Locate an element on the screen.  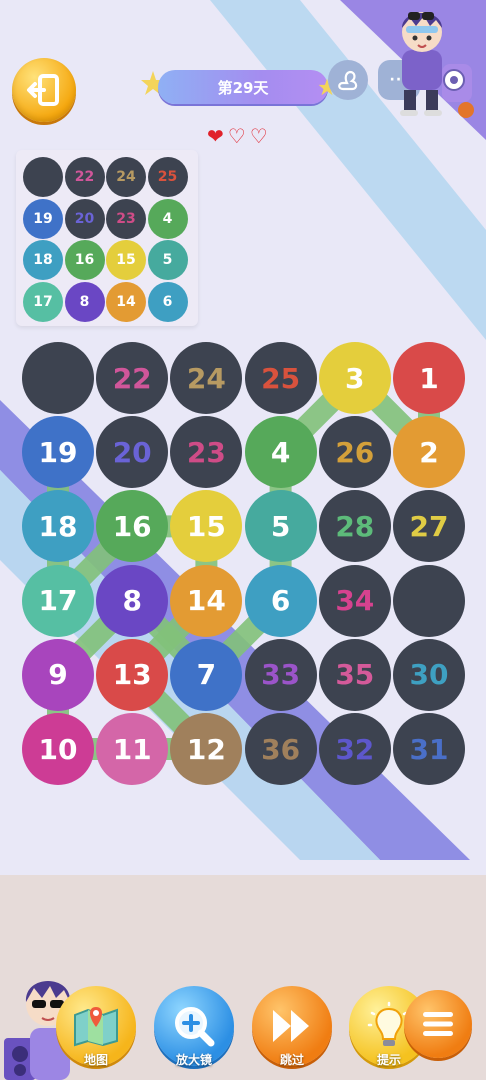
number-cell-9: 9 is located at coordinates (58, 674).